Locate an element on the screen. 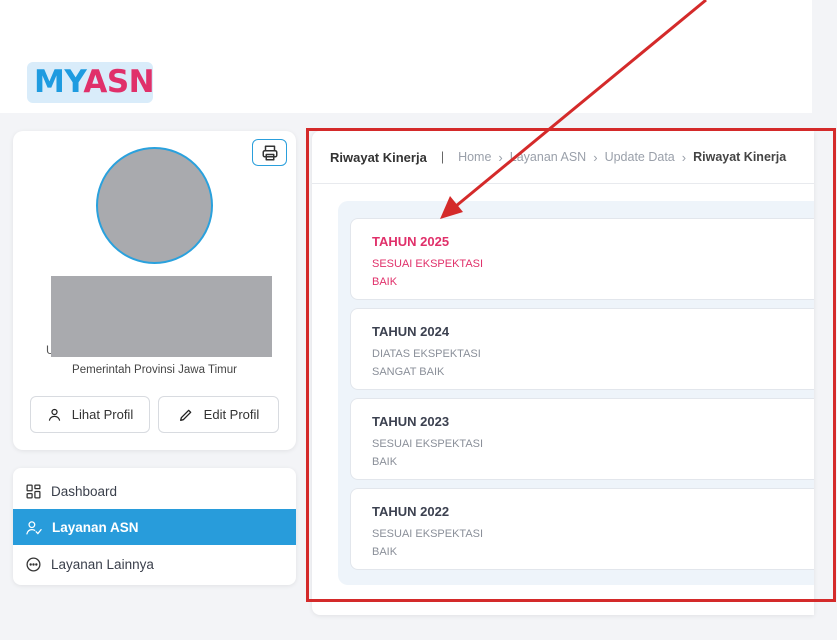 The image size is (837, 640). edit-profile-label: Edit Profil is located at coordinates (231, 414).